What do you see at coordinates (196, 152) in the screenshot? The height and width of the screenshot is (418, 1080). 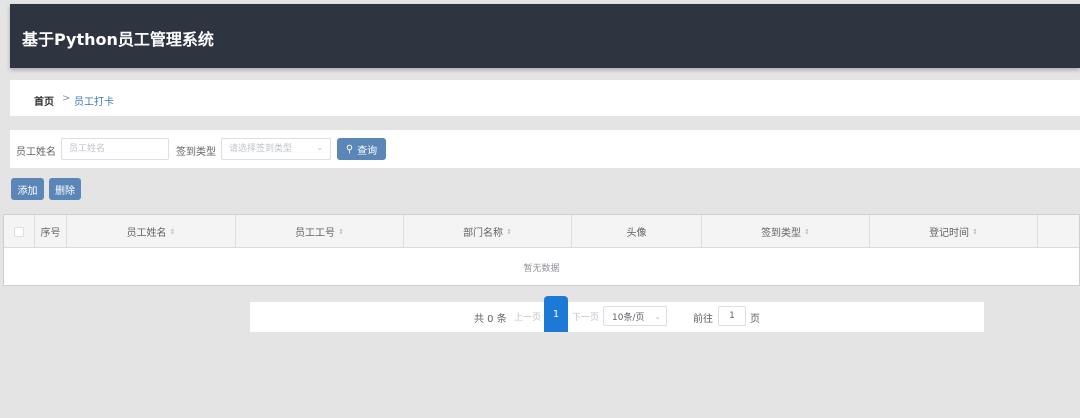 I see `type-label: 签到类型` at bounding box center [196, 152].